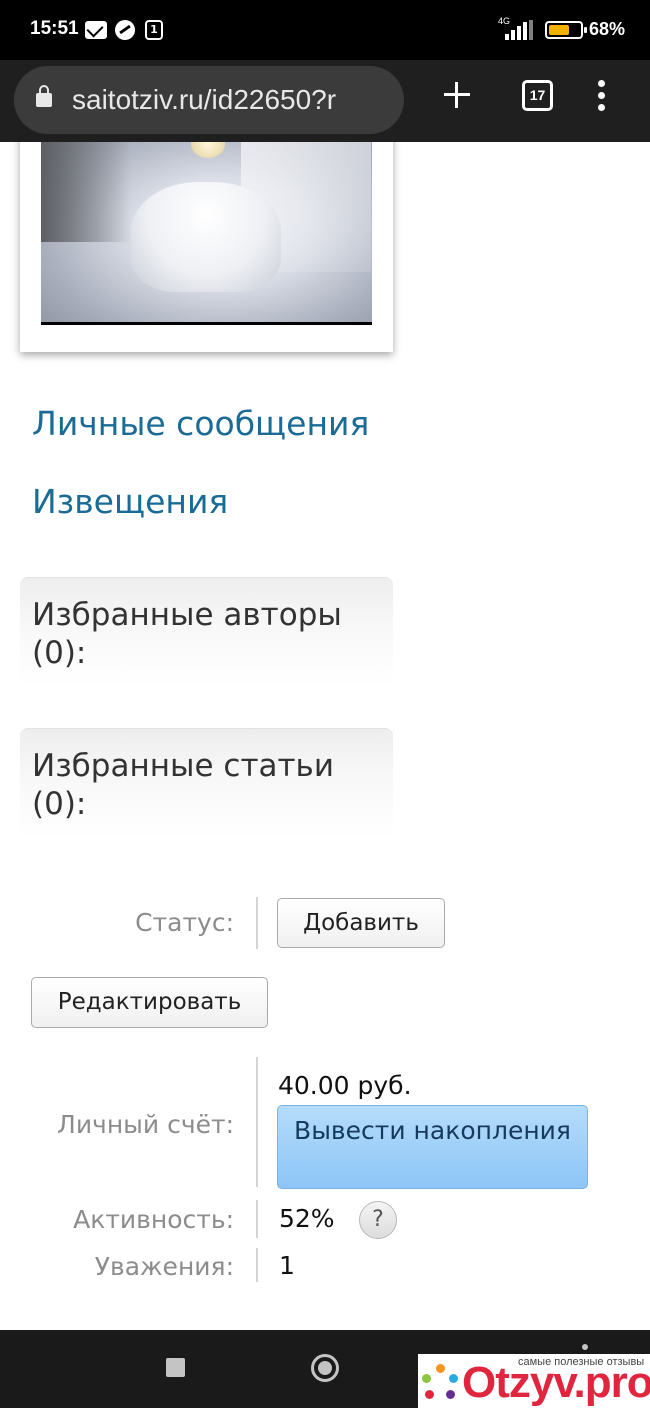 The height and width of the screenshot is (1408, 650). What do you see at coordinates (607, 29) in the screenshot?
I see `battery-percent: 68%` at bounding box center [607, 29].